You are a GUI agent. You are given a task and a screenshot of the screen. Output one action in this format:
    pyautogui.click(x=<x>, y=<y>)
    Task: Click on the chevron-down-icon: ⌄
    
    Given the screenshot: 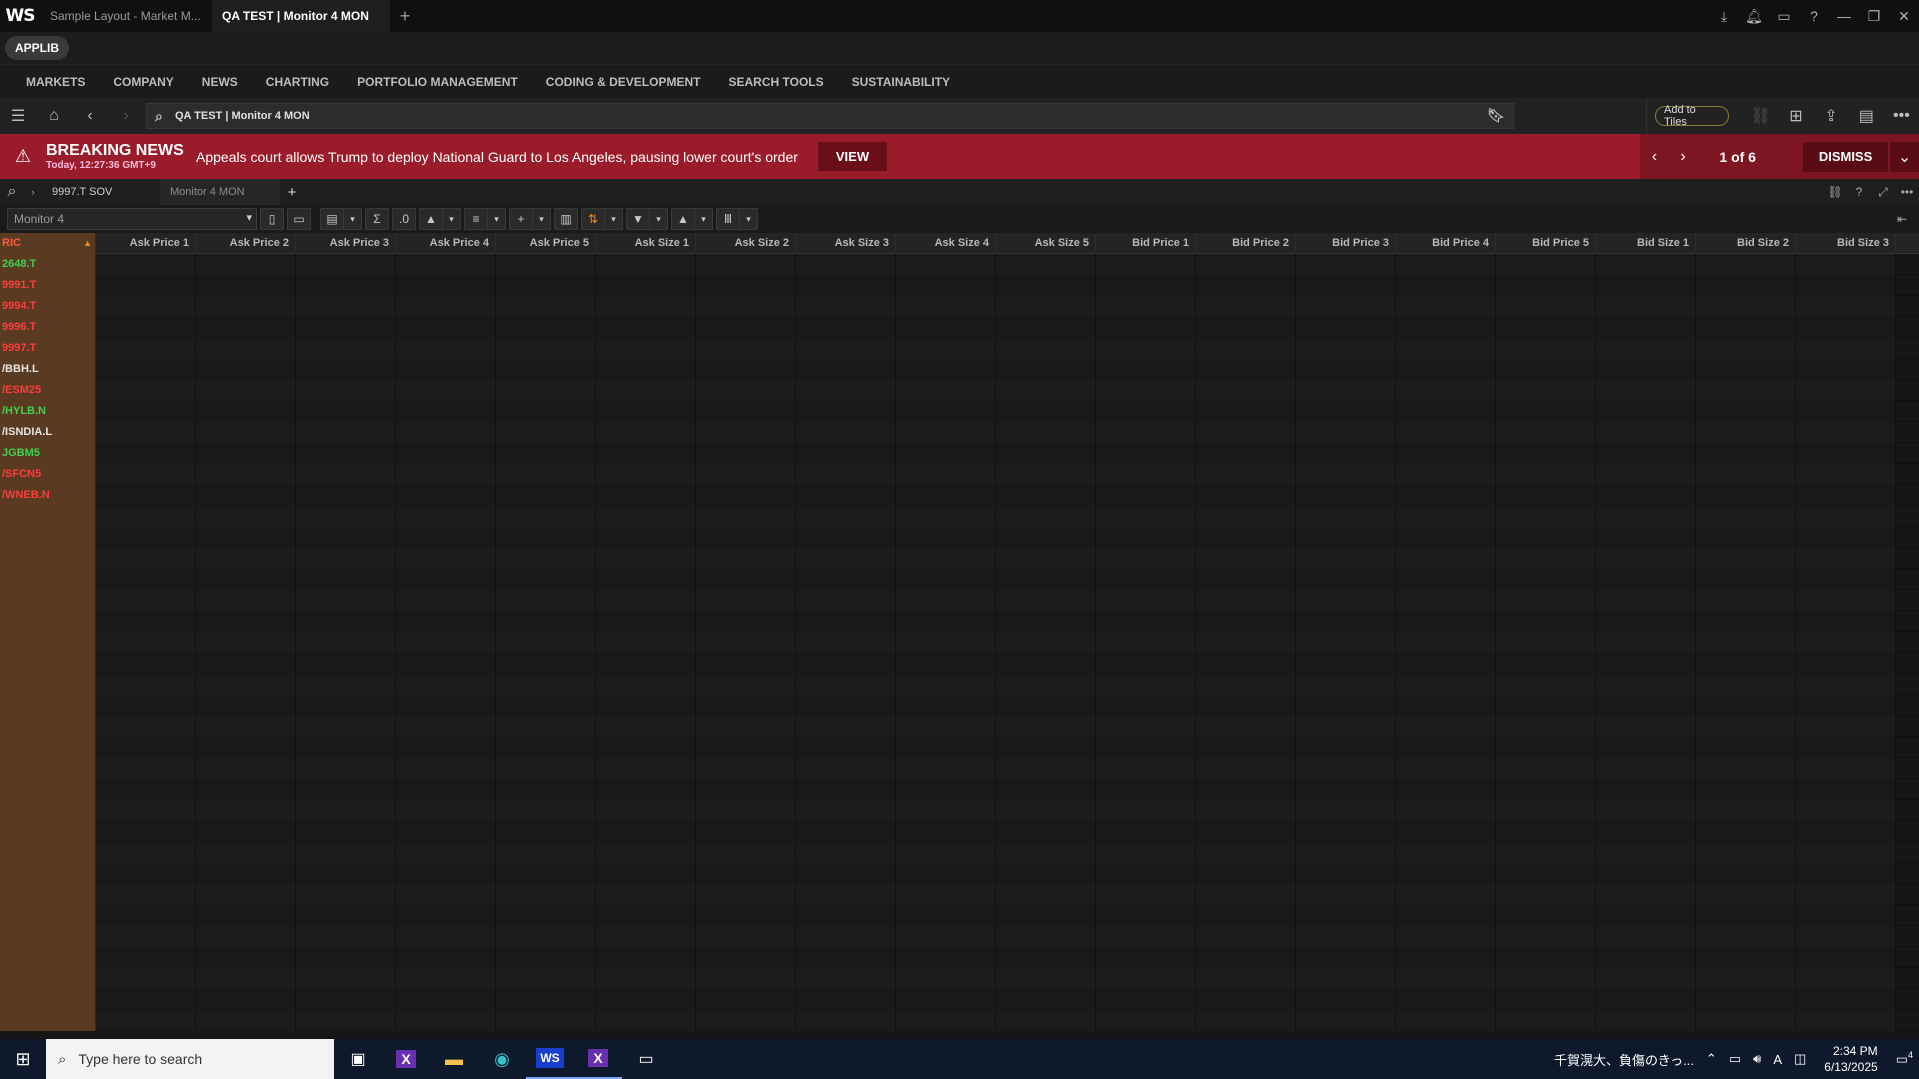 What is the action you would take?
    pyautogui.click(x=1904, y=156)
    